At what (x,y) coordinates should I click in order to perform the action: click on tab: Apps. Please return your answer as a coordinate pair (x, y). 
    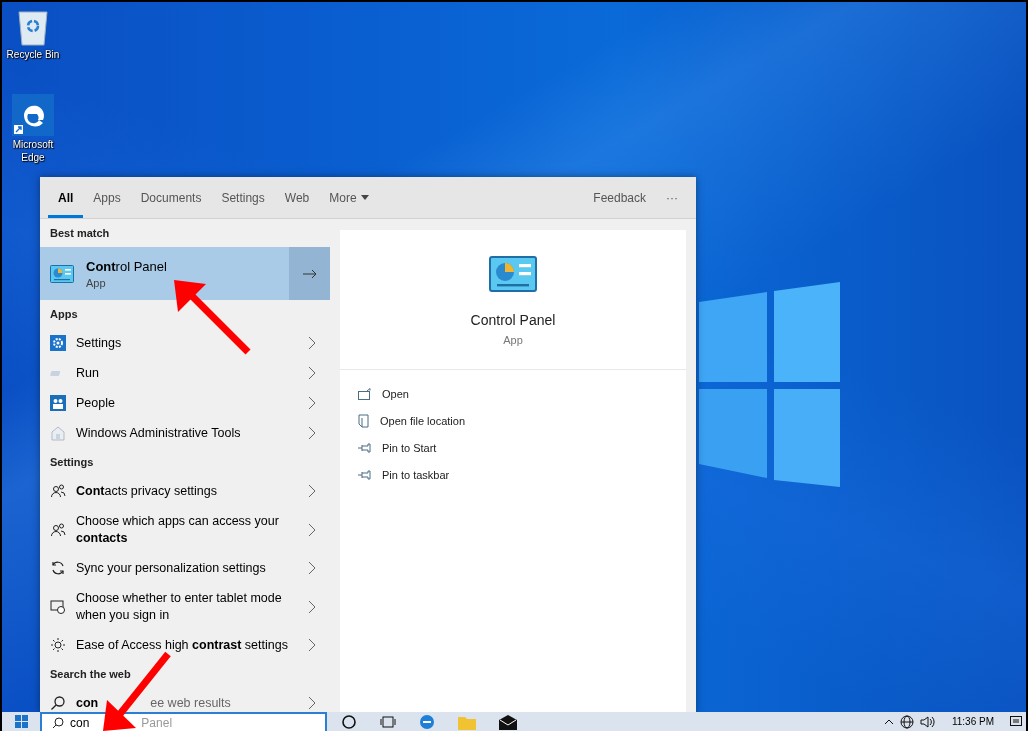
    Looking at the image, I should click on (107, 197).